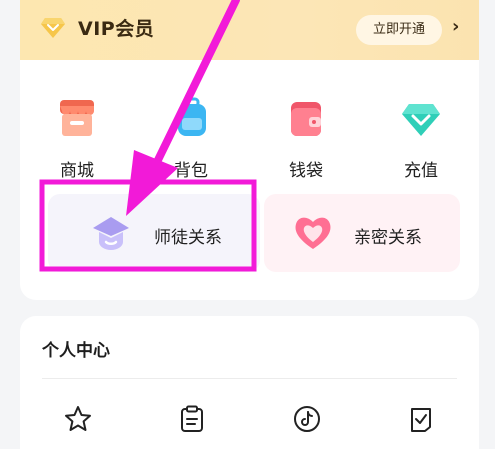 This screenshot has height=449, width=495. What do you see at coordinates (111, 233) in the screenshot?
I see `graduation-cap-icon` at bounding box center [111, 233].